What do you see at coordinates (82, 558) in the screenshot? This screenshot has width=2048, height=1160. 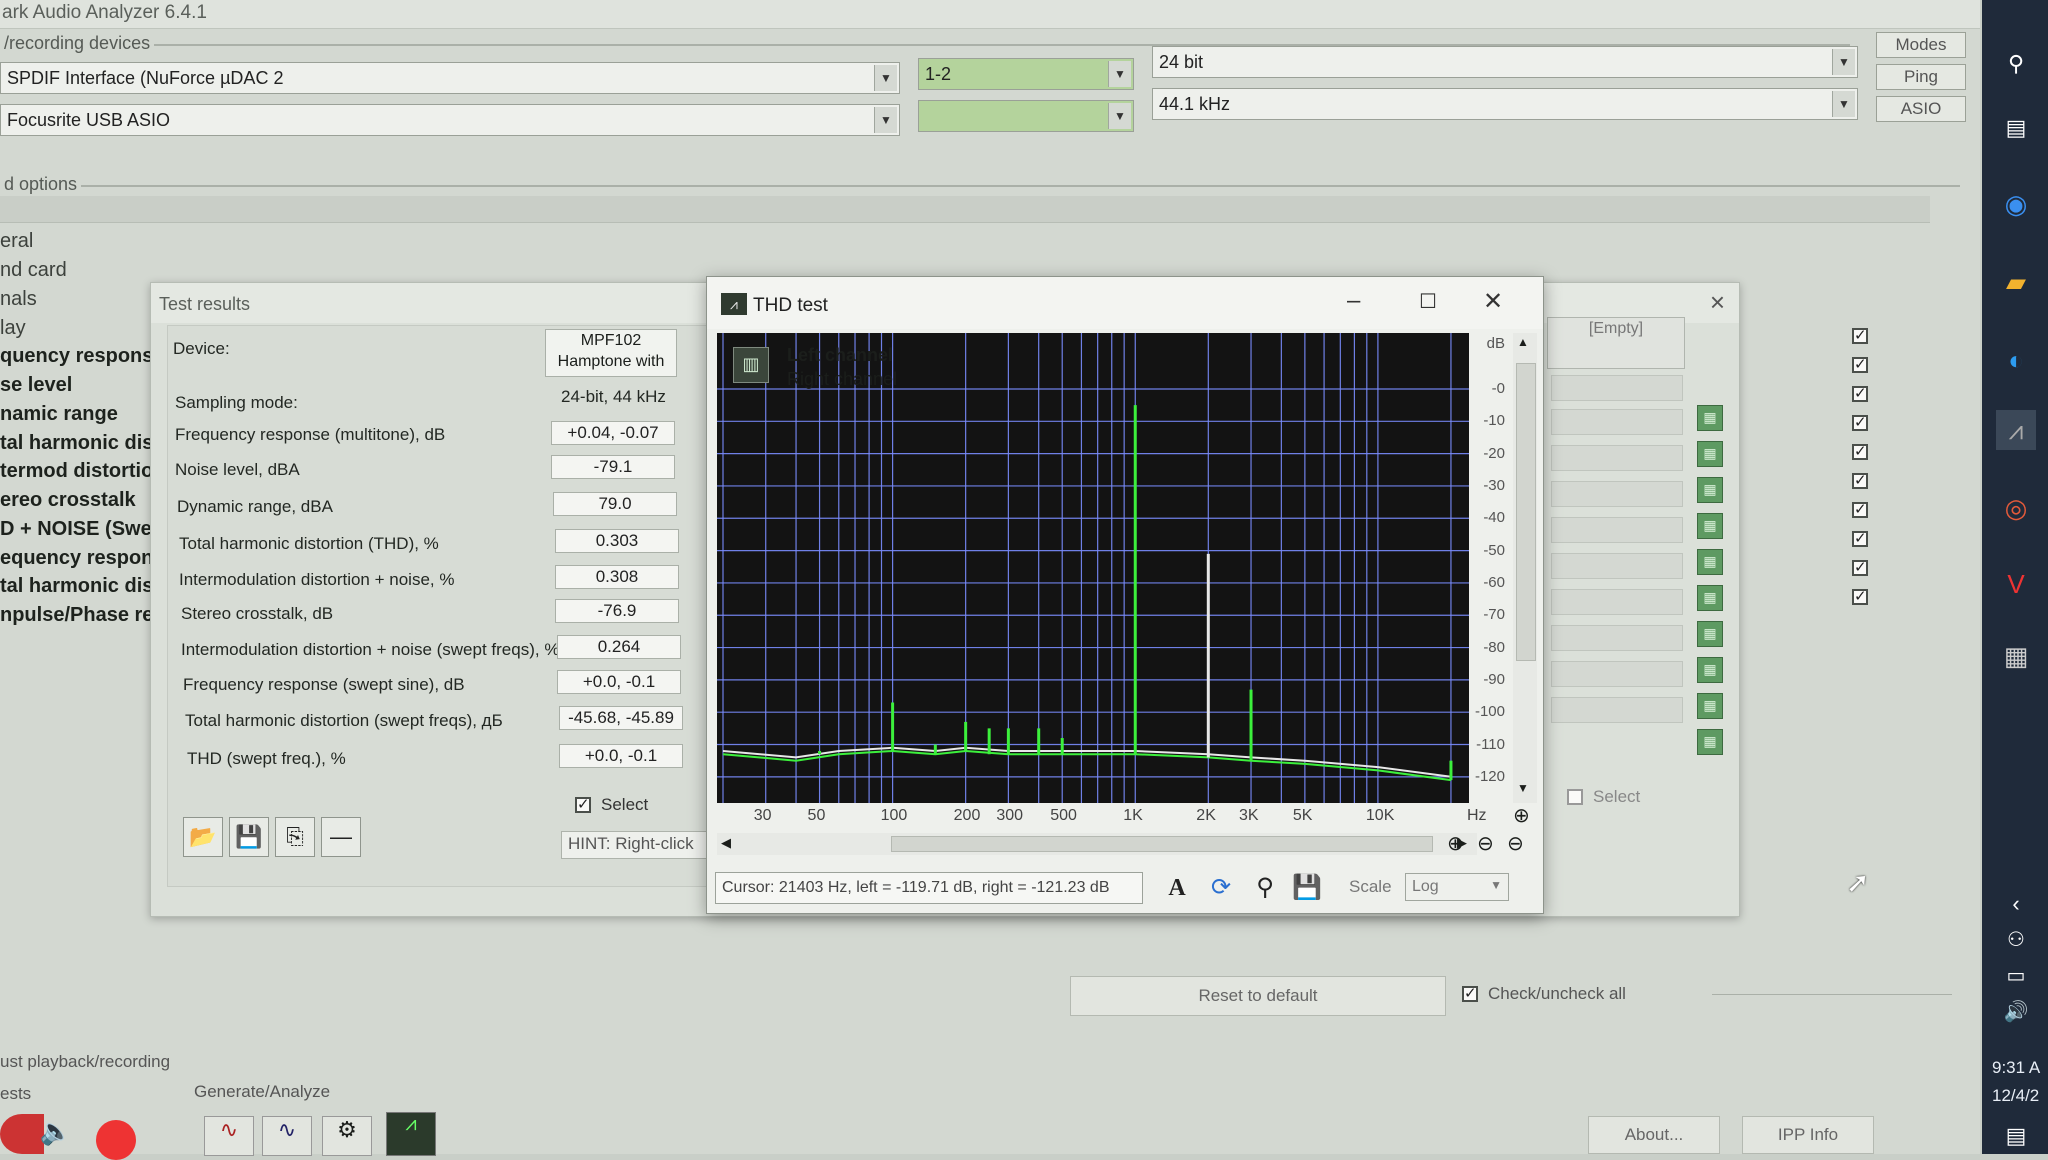 I see `option-item: equency respons` at bounding box center [82, 558].